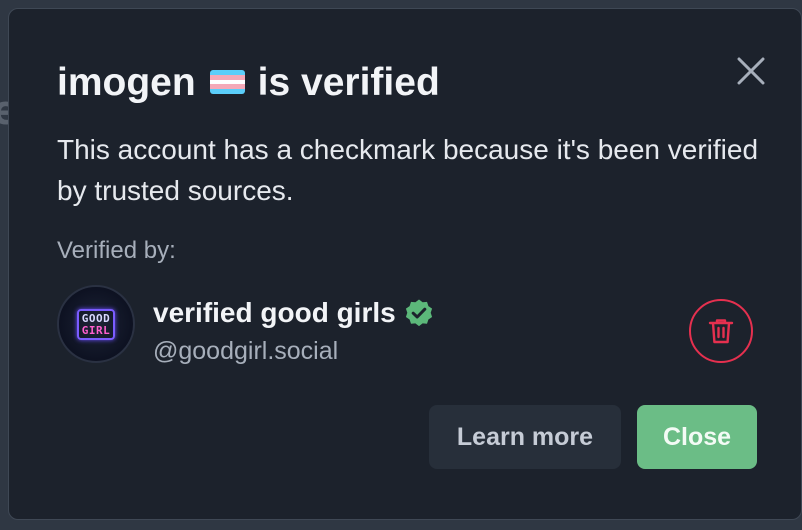 This screenshot has height=530, width=802. Describe the element at coordinates (525, 437) in the screenshot. I see `learn-more-button: Learn more` at that location.